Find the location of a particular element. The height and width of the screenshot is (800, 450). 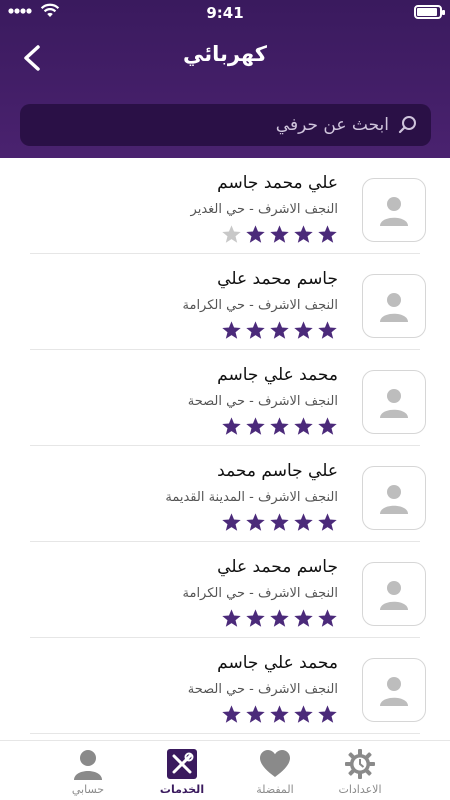

tools-icon is located at coordinates (182, 764).